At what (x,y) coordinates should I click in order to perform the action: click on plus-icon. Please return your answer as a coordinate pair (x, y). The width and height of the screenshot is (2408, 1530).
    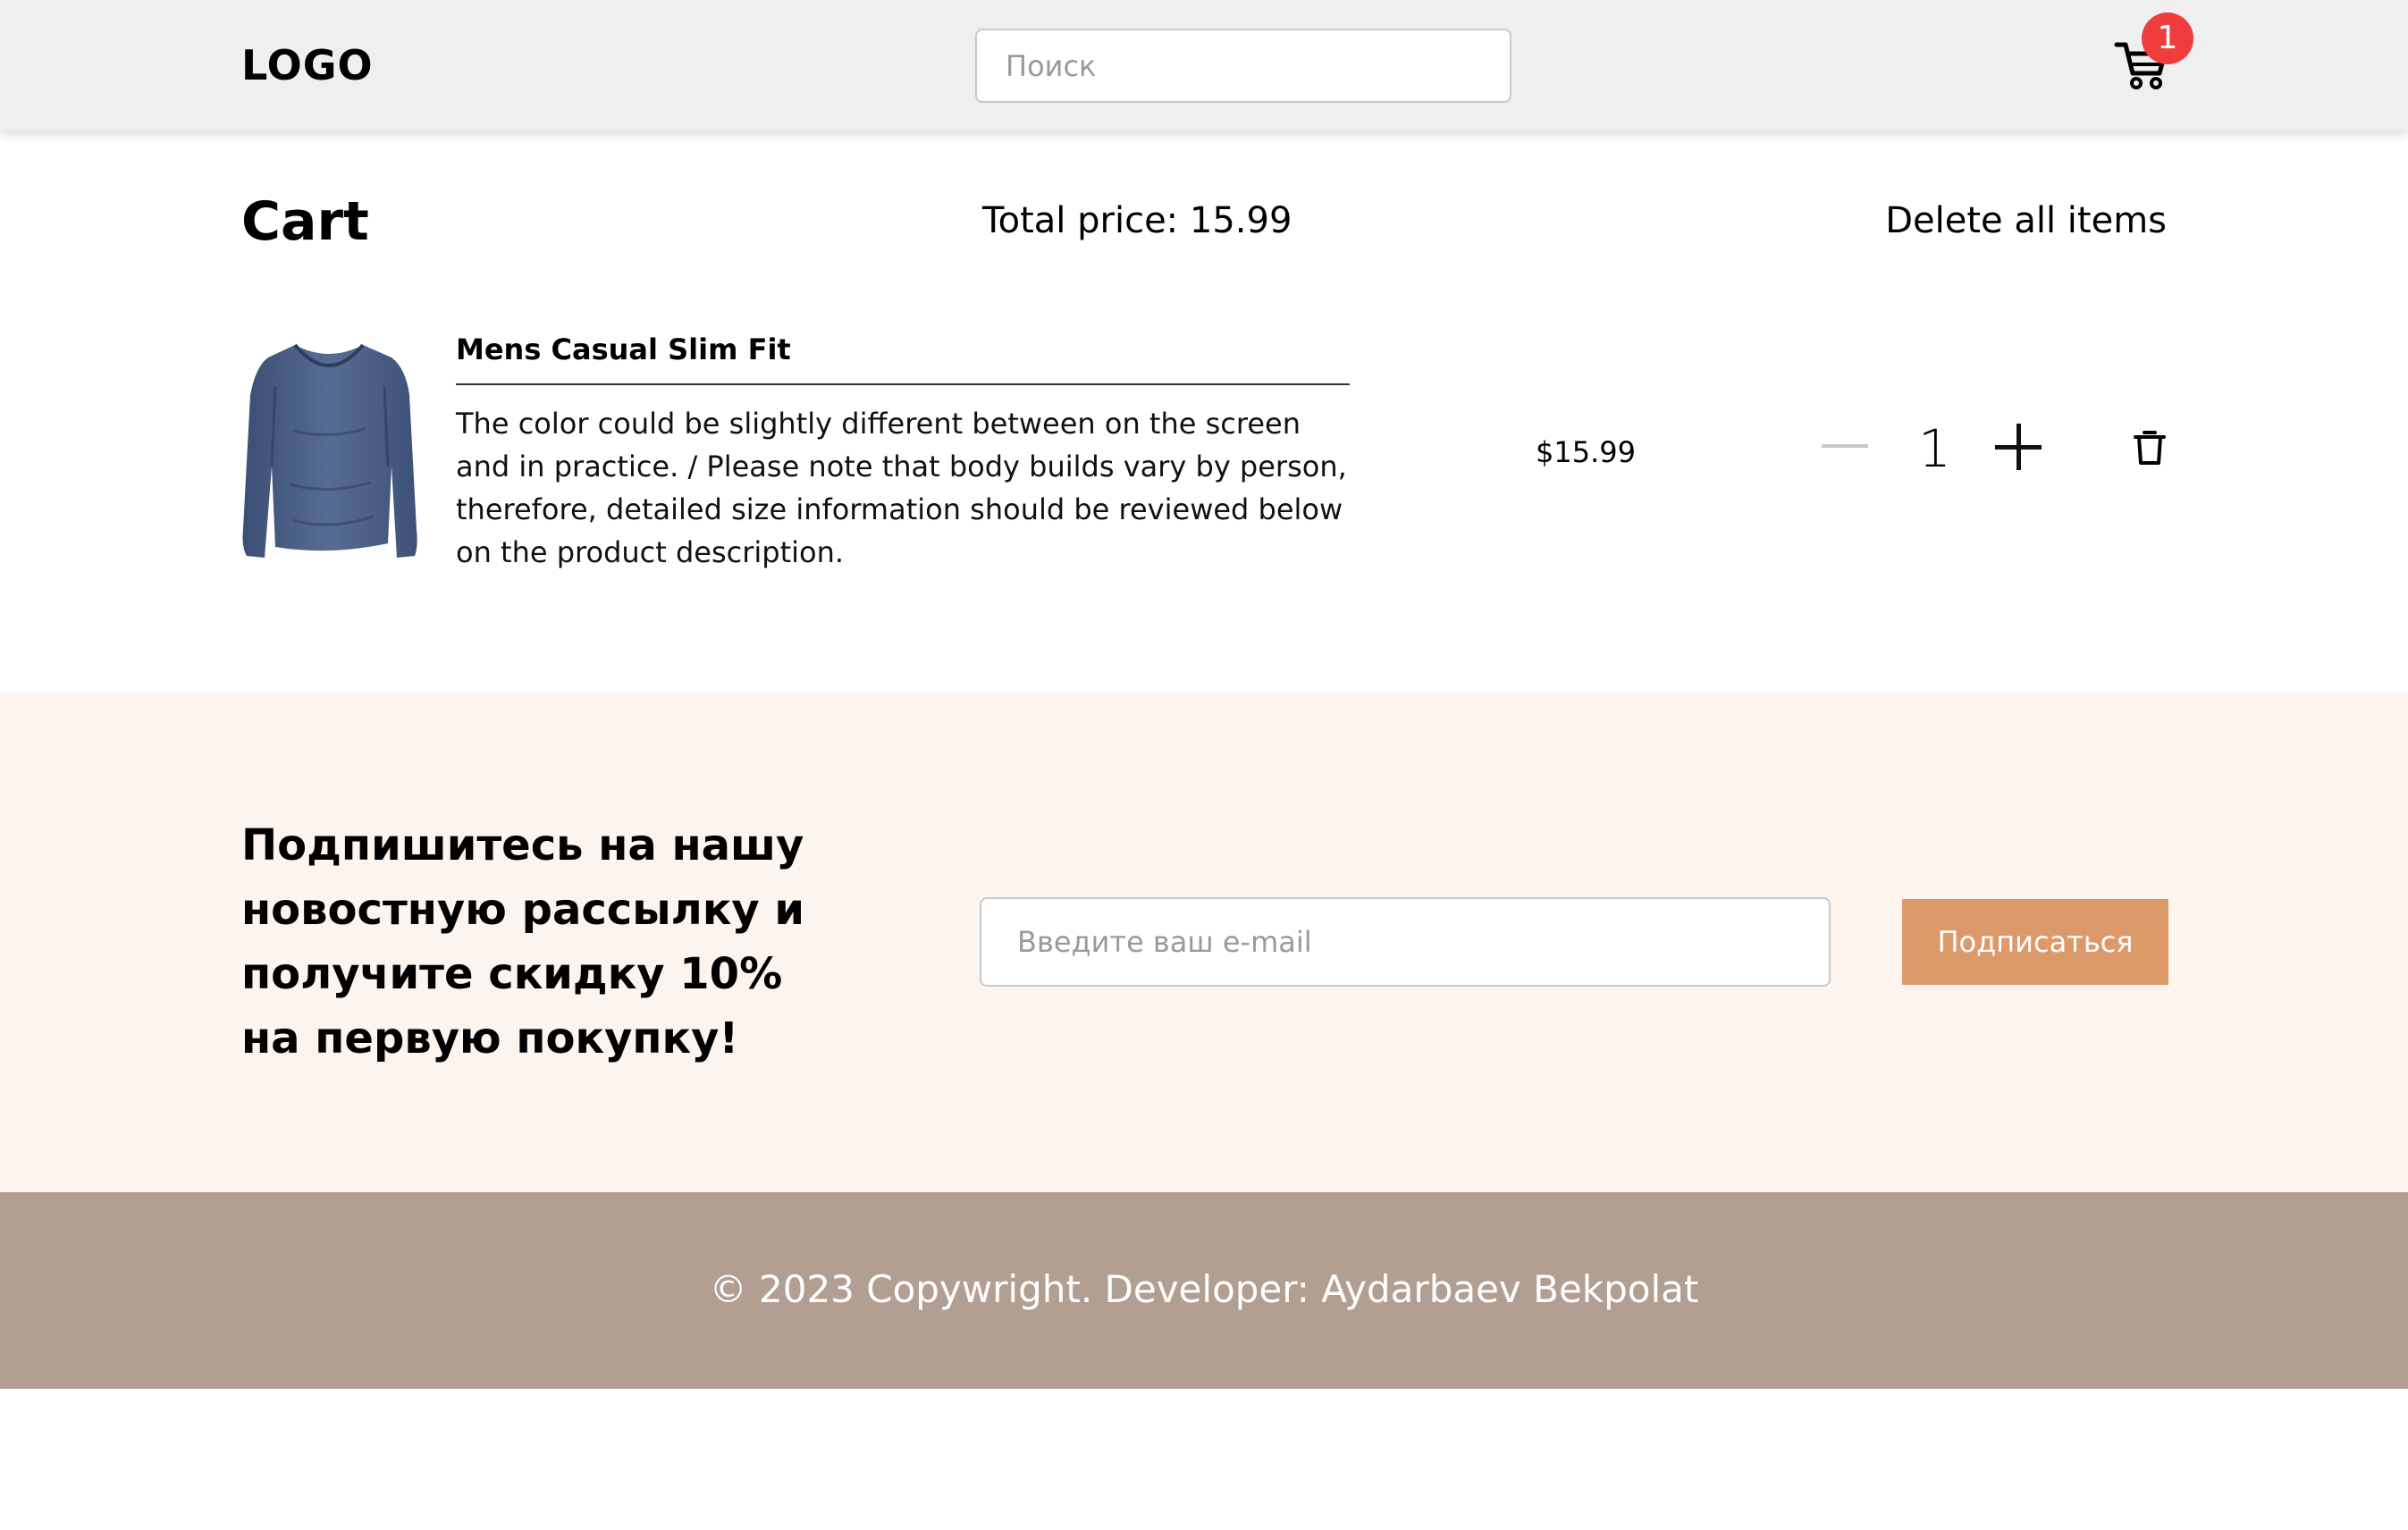
    Looking at the image, I should click on (2019, 447).